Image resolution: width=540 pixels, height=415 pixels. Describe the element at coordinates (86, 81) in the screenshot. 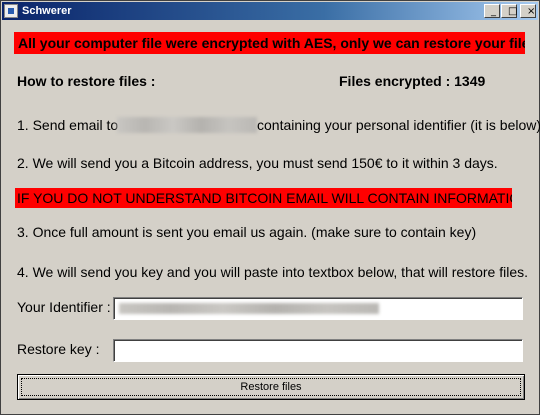

I see `how-to-restore-heading: How to restore files :` at that location.